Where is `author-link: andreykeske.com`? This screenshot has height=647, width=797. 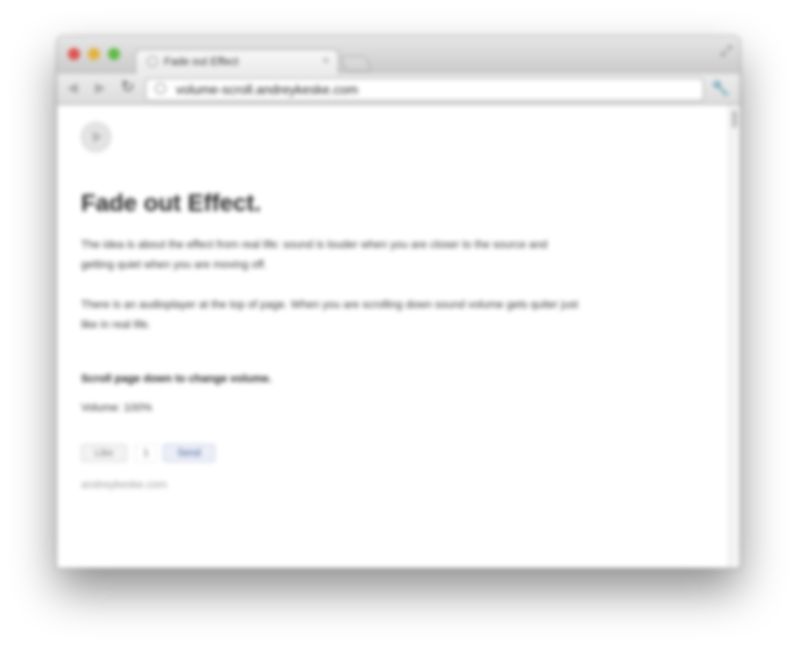 author-link: andreykeske.com is located at coordinates (124, 485).